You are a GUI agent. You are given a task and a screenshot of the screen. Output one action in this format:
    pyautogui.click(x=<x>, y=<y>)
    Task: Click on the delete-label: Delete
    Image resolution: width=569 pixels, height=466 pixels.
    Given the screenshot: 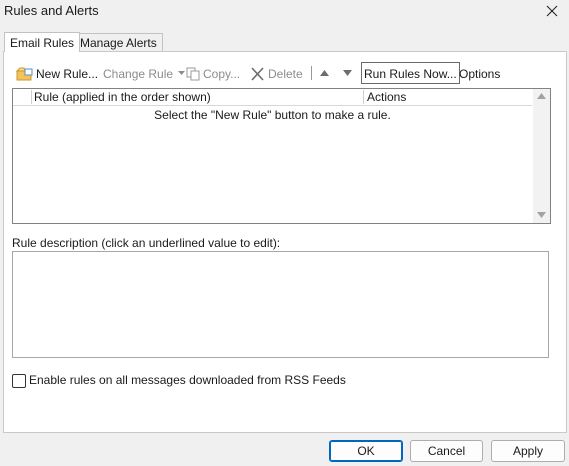 What is the action you would take?
    pyautogui.click(x=285, y=73)
    